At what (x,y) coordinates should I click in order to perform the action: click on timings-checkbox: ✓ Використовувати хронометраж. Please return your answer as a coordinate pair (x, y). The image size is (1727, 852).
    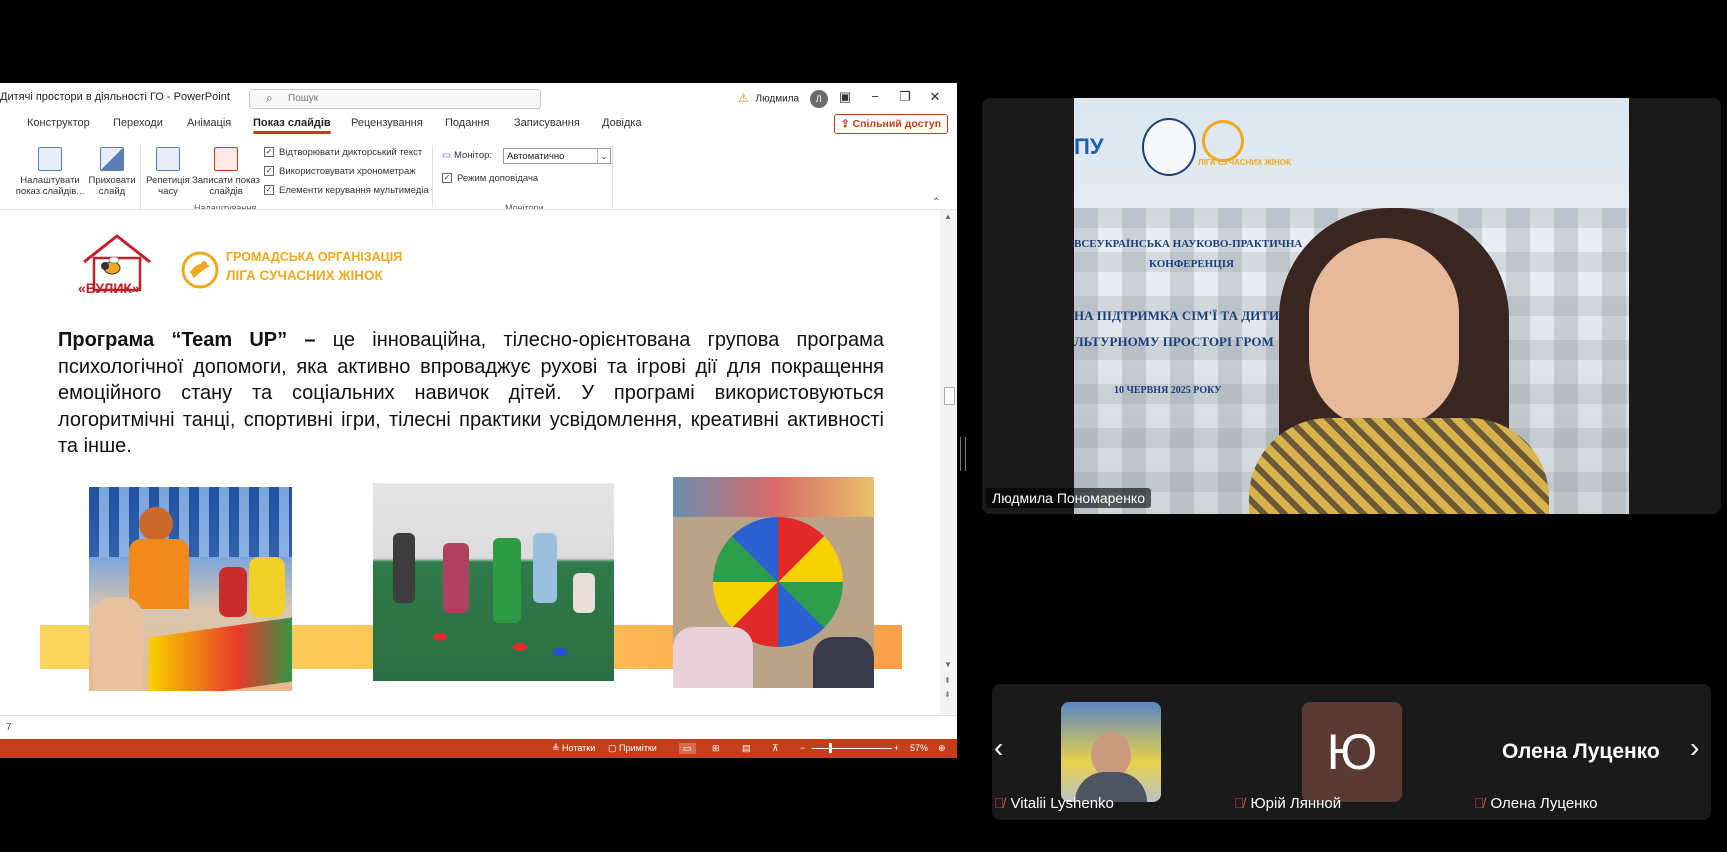
    Looking at the image, I should click on (340, 171).